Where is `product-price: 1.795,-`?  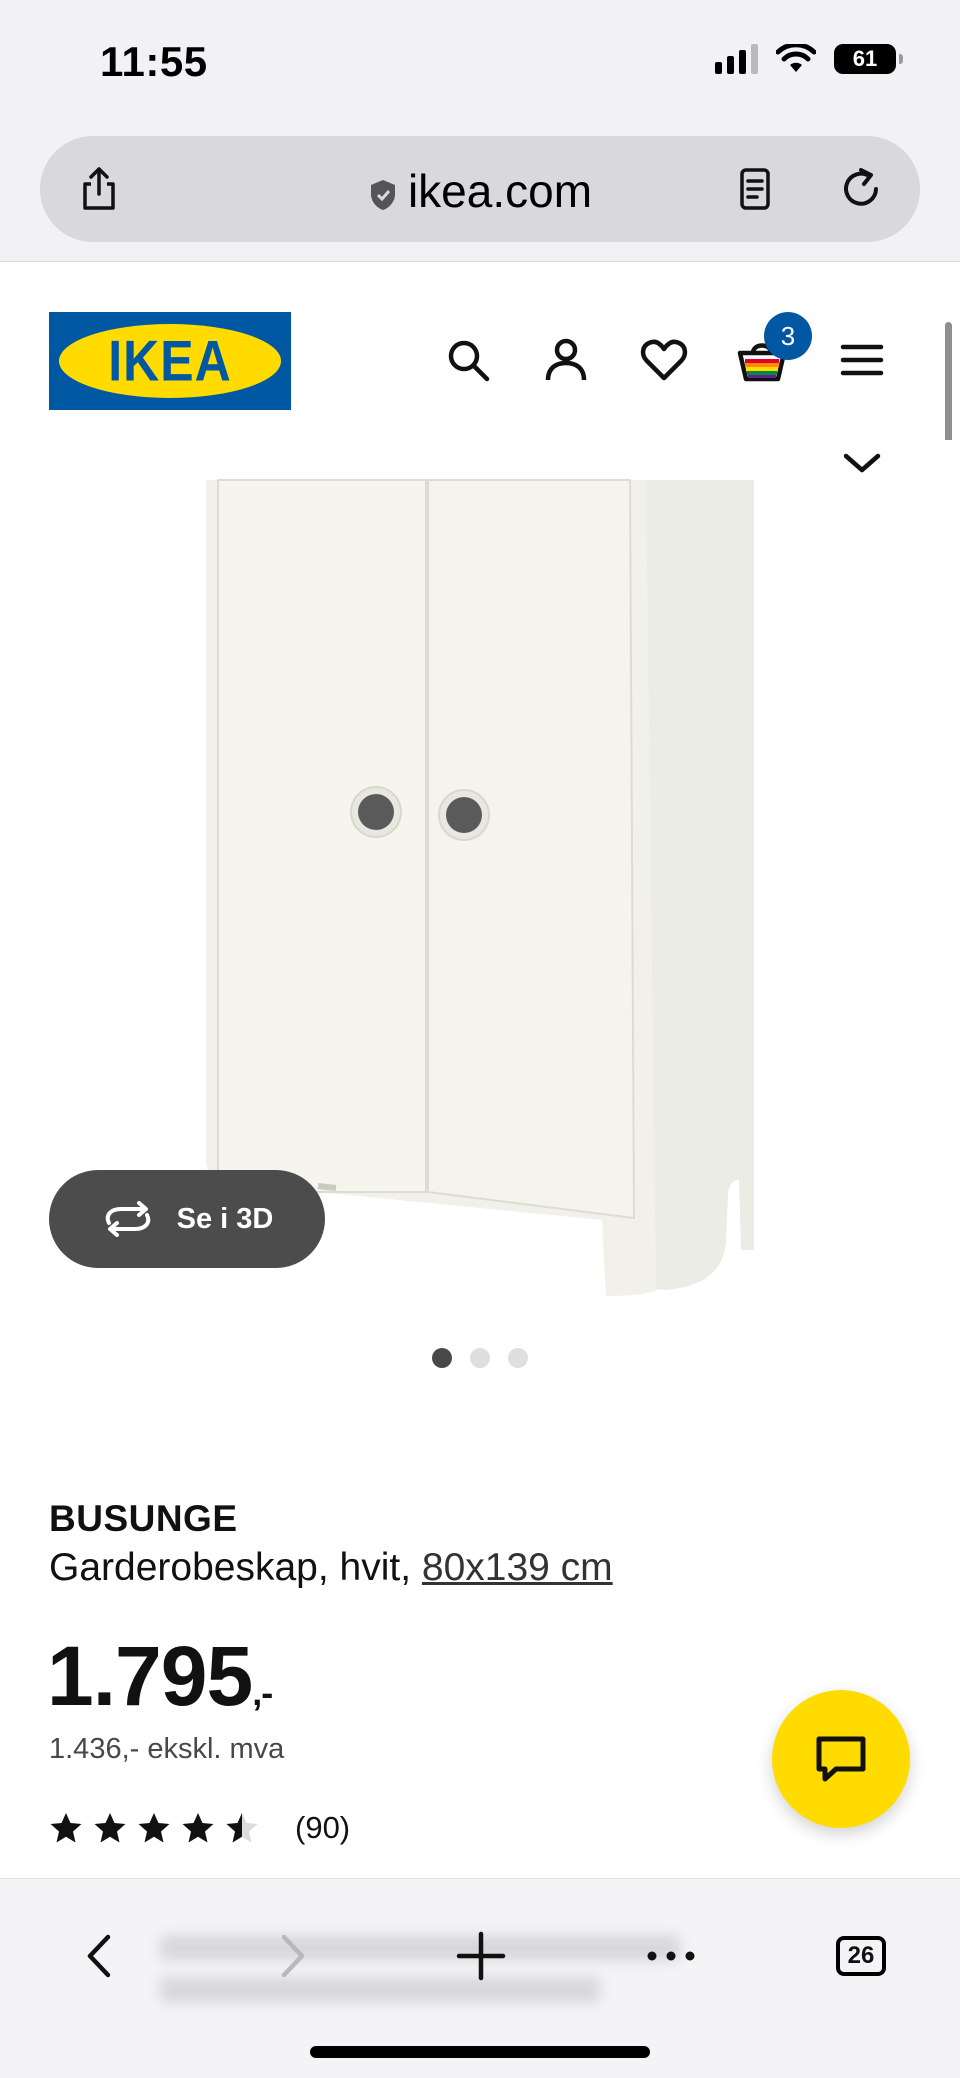
product-price: 1.795,- is located at coordinates (160, 1676).